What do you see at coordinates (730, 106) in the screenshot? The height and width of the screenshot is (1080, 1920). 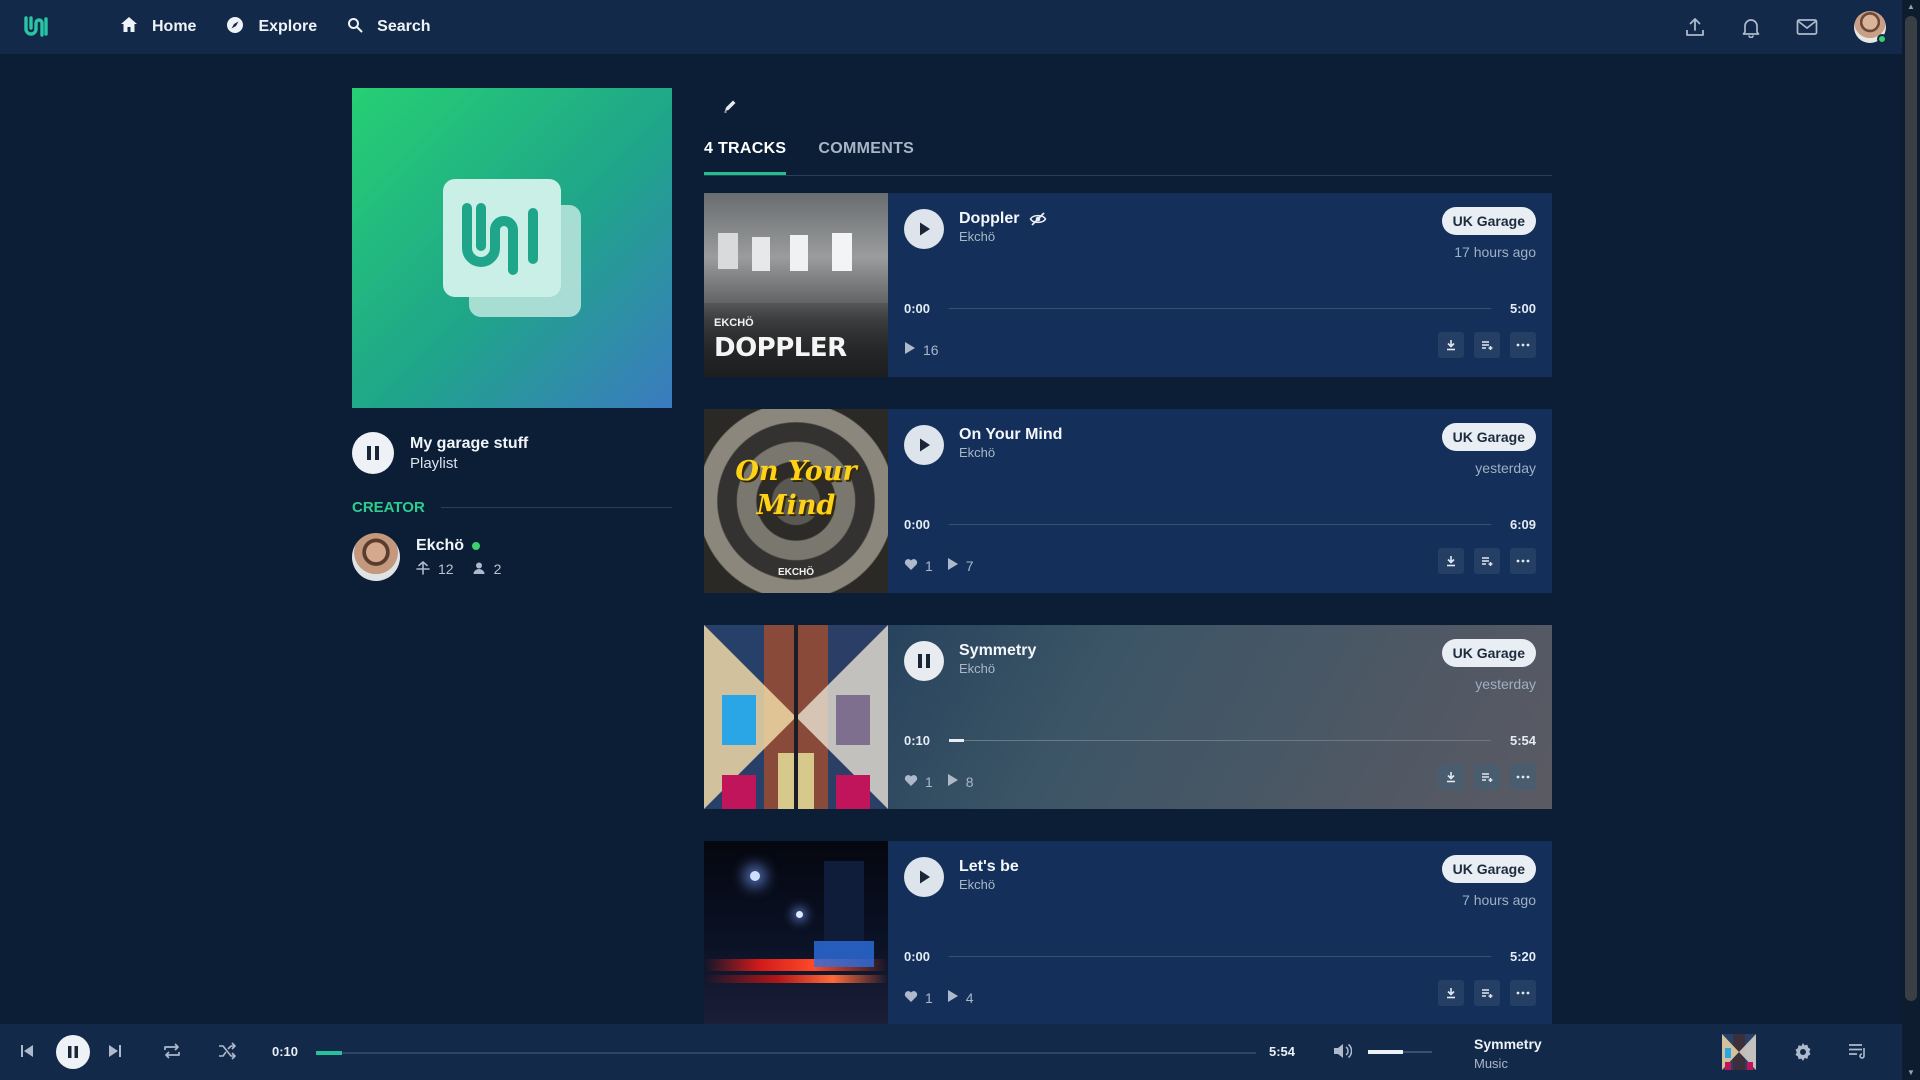 I see `edit-pencil-icon` at bounding box center [730, 106].